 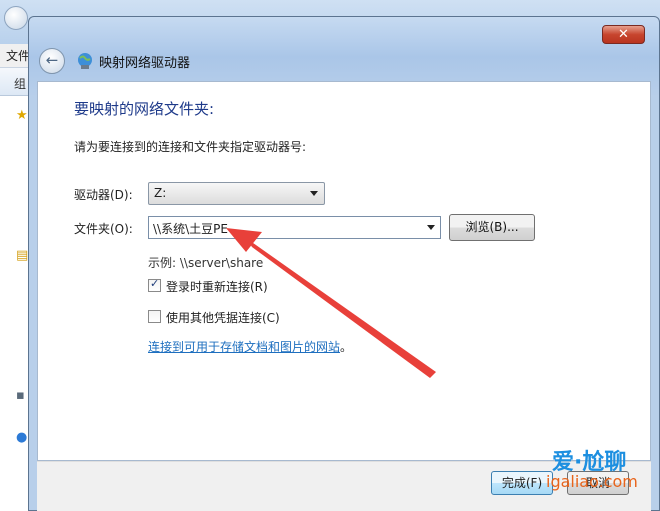 I want to click on background-toolbar: 组, so click(x=15, y=82).